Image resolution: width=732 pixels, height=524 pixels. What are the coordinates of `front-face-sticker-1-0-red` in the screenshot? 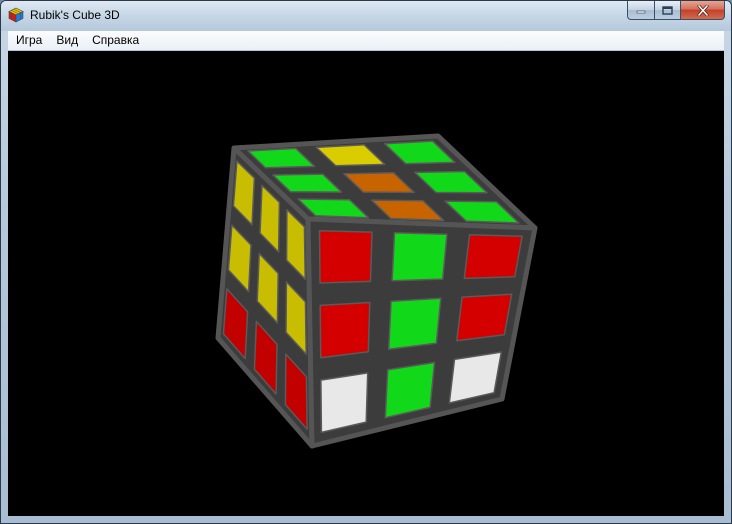 It's located at (345, 330).